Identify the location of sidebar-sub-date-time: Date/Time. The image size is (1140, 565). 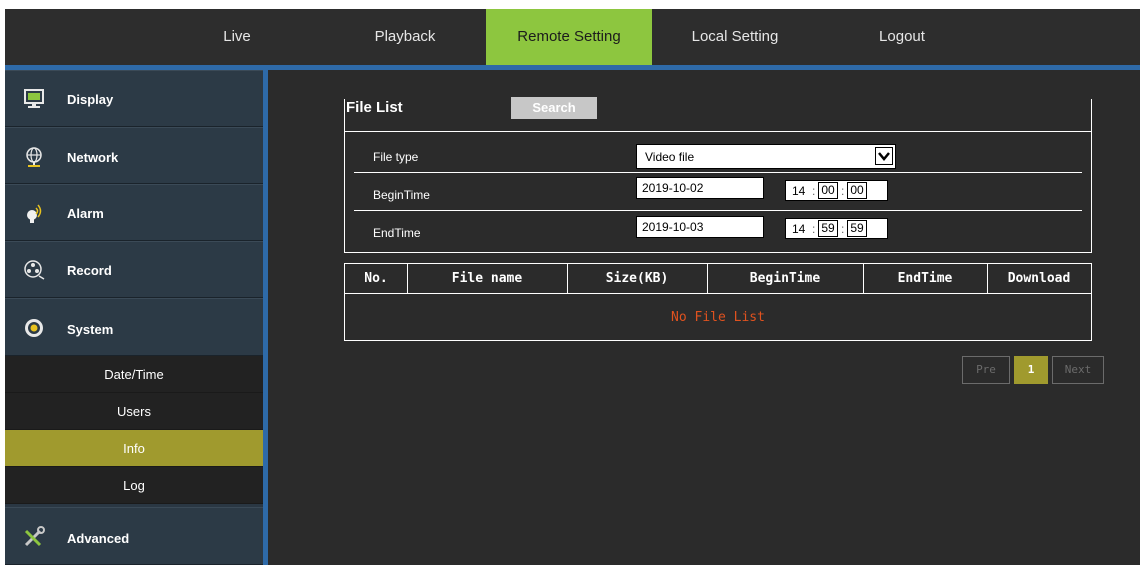
(134, 374).